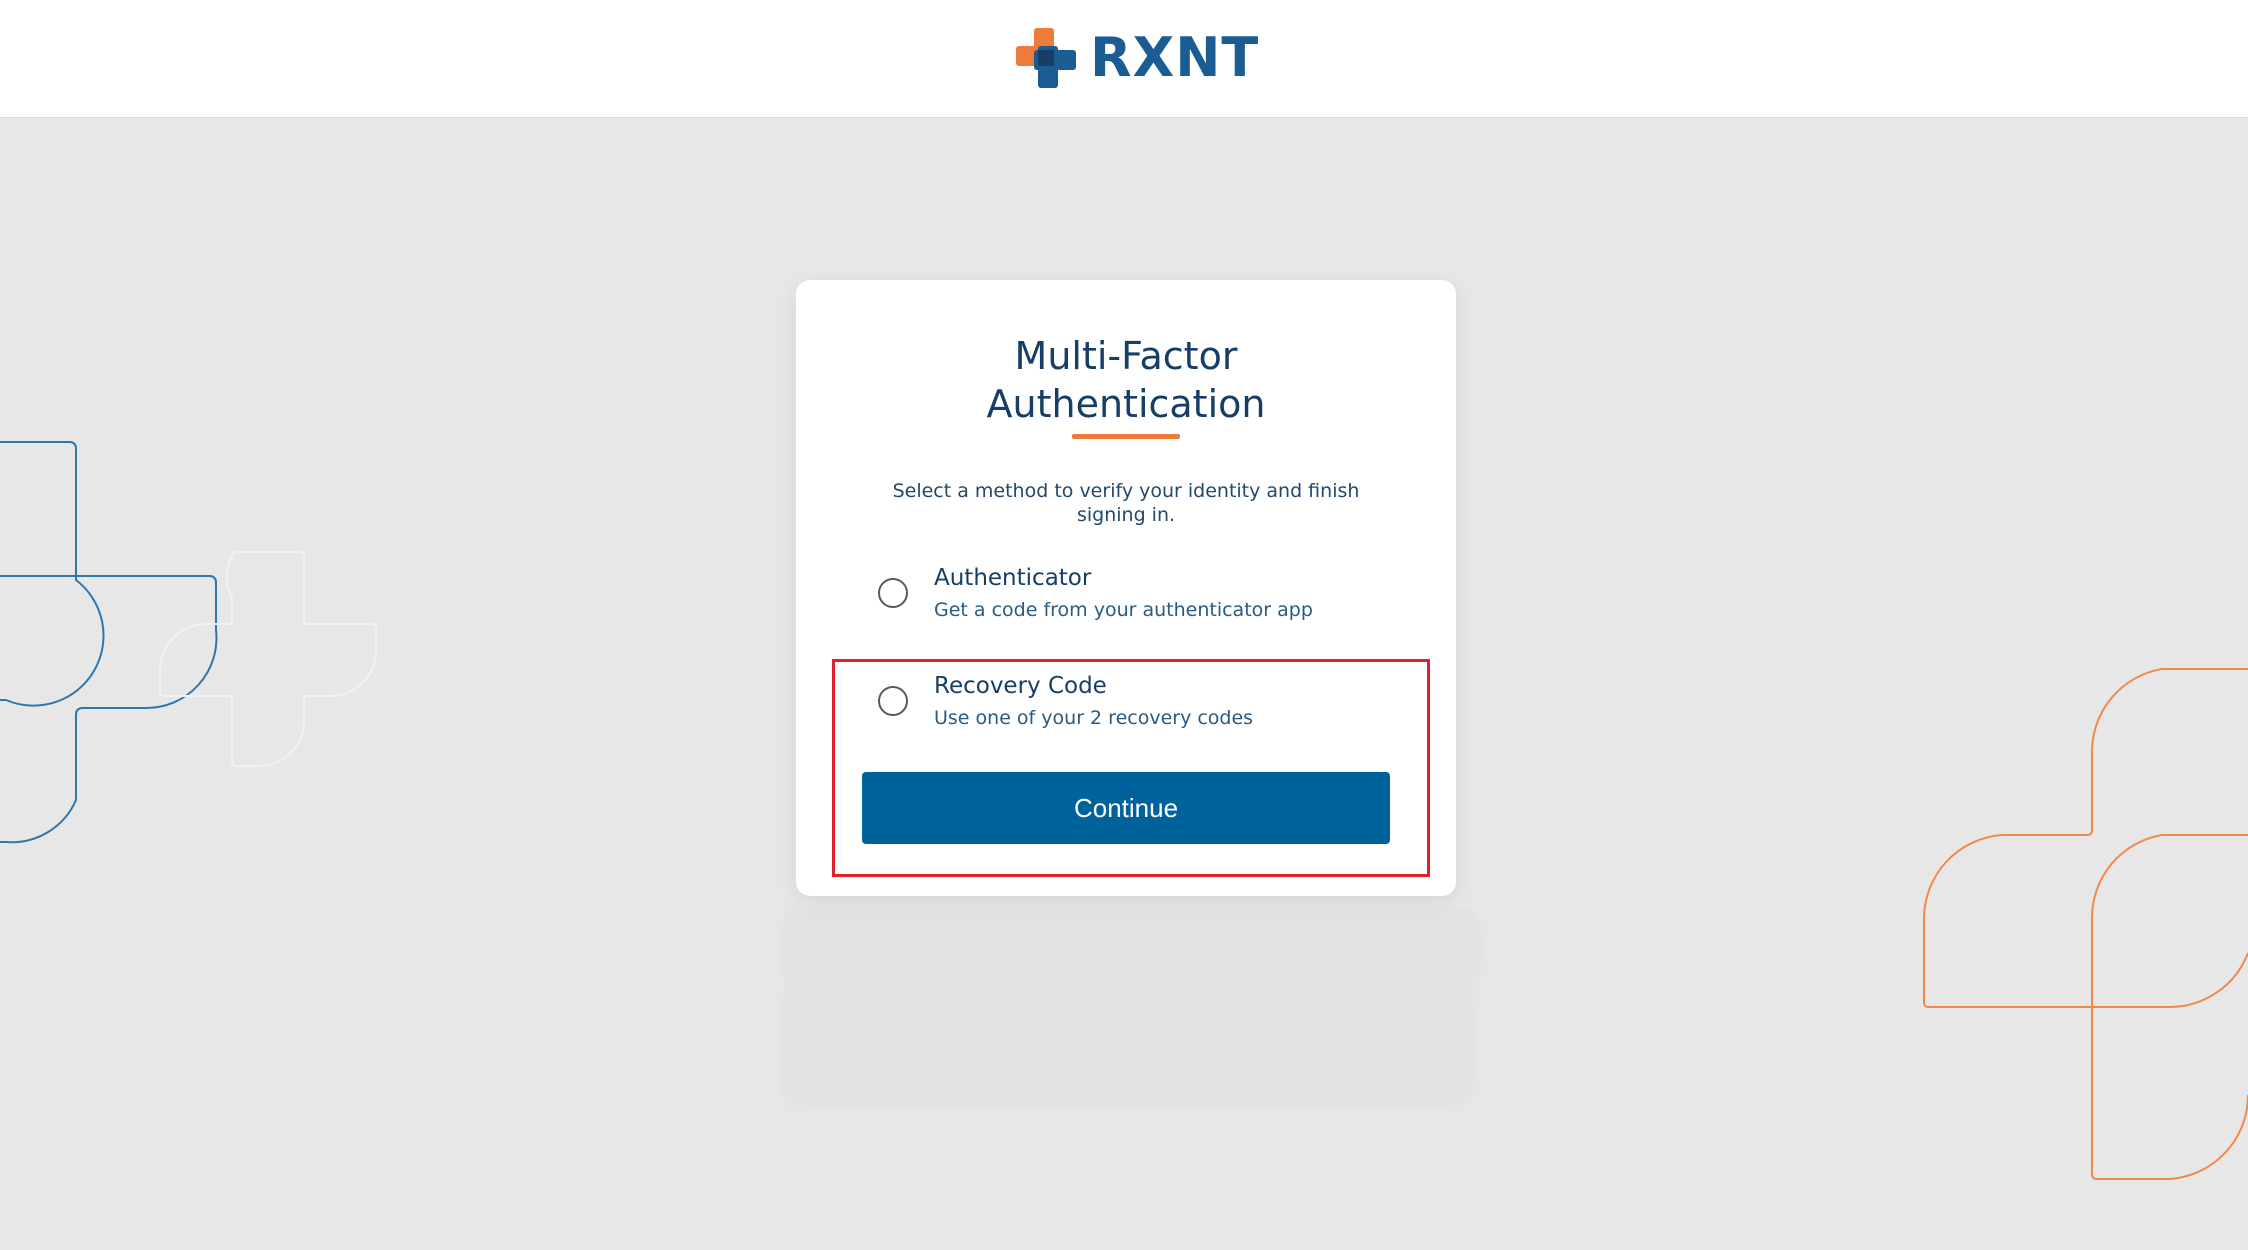 The width and height of the screenshot is (2248, 1250). What do you see at coordinates (1013, 578) in the screenshot?
I see `option-title: Authenticator` at bounding box center [1013, 578].